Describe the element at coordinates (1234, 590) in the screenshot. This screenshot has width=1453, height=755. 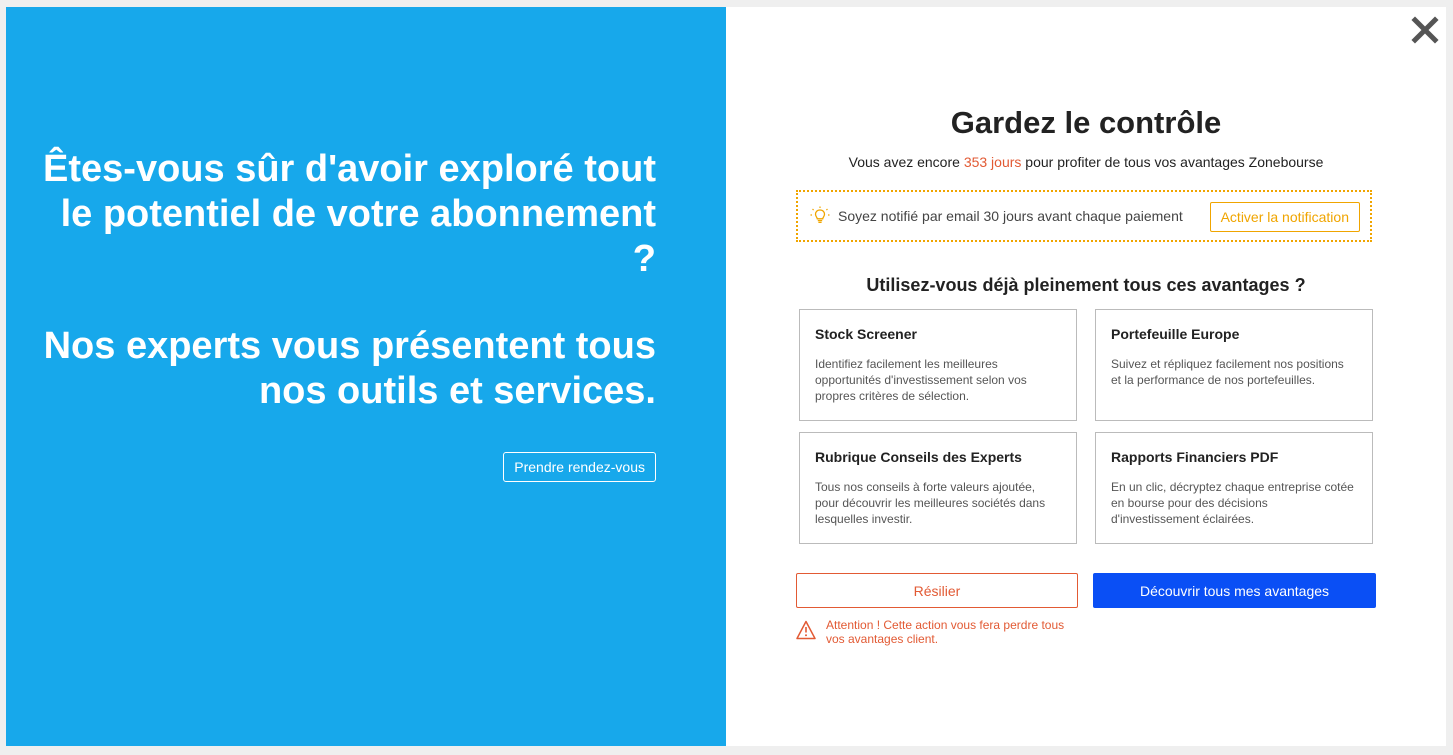
I see `discover-benefits-button: Découvrir tous mes avantages` at that location.